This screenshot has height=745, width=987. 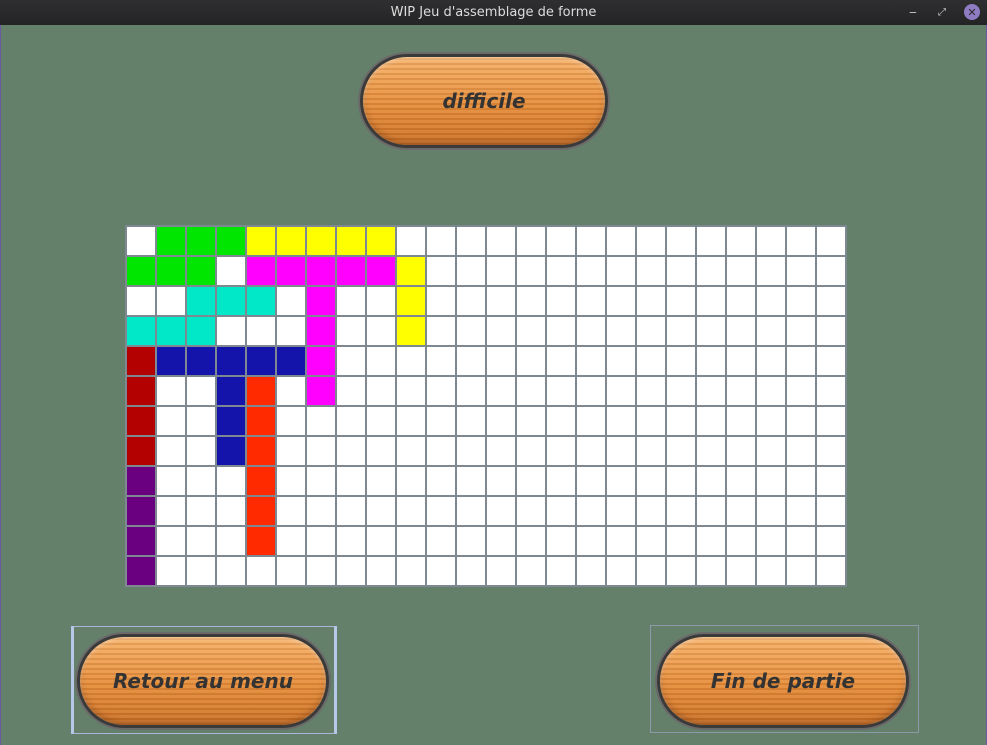 What do you see at coordinates (203, 681) in the screenshot?
I see `back-to-menu-button: Retour au menu` at bounding box center [203, 681].